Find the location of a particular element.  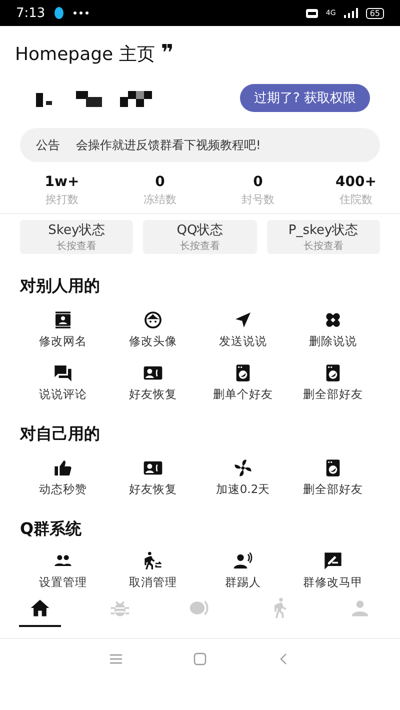

feature-button: 修改网名 is located at coordinates (63, 329).